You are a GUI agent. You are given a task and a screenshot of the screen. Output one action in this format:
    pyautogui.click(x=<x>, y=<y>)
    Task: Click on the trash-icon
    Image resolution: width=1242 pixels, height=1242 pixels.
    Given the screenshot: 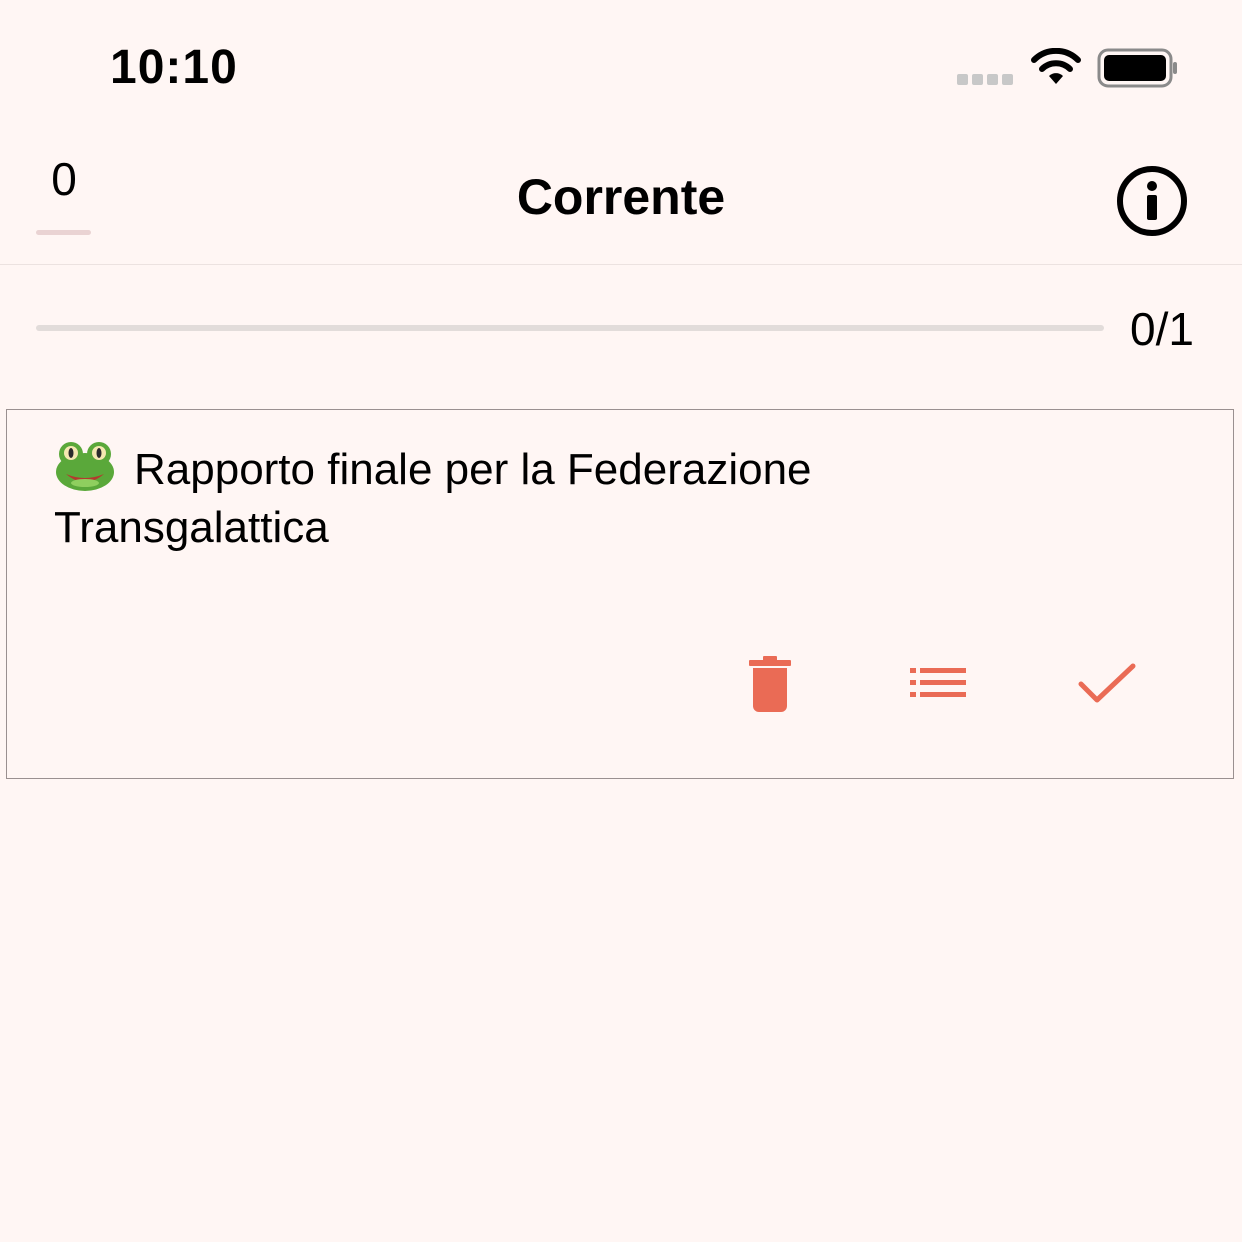 What is the action you would take?
    pyautogui.click(x=770, y=683)
    